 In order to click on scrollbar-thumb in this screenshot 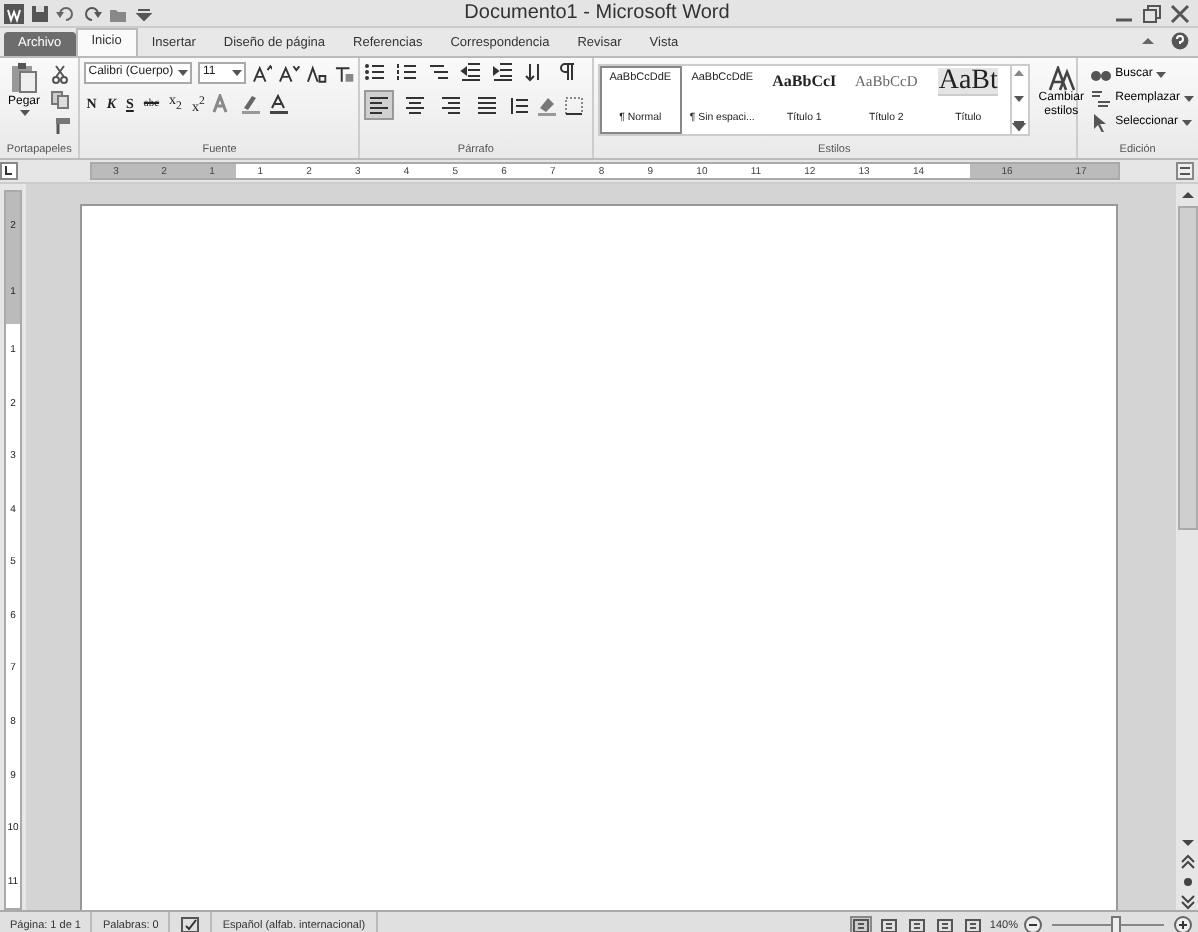, I will do `click(1187, 368)`.